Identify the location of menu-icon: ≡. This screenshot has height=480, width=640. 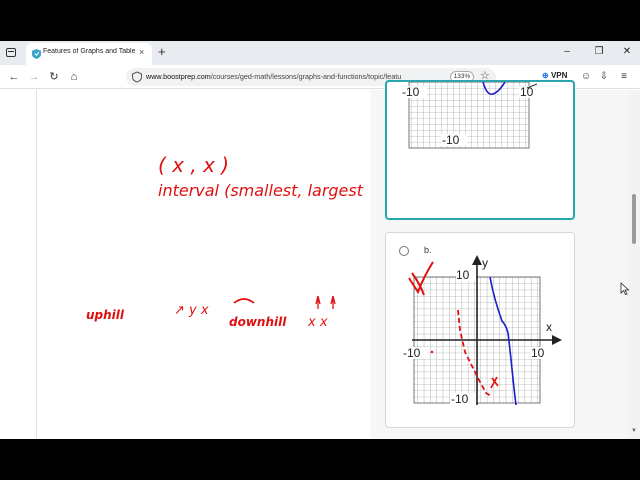
(624, 77).